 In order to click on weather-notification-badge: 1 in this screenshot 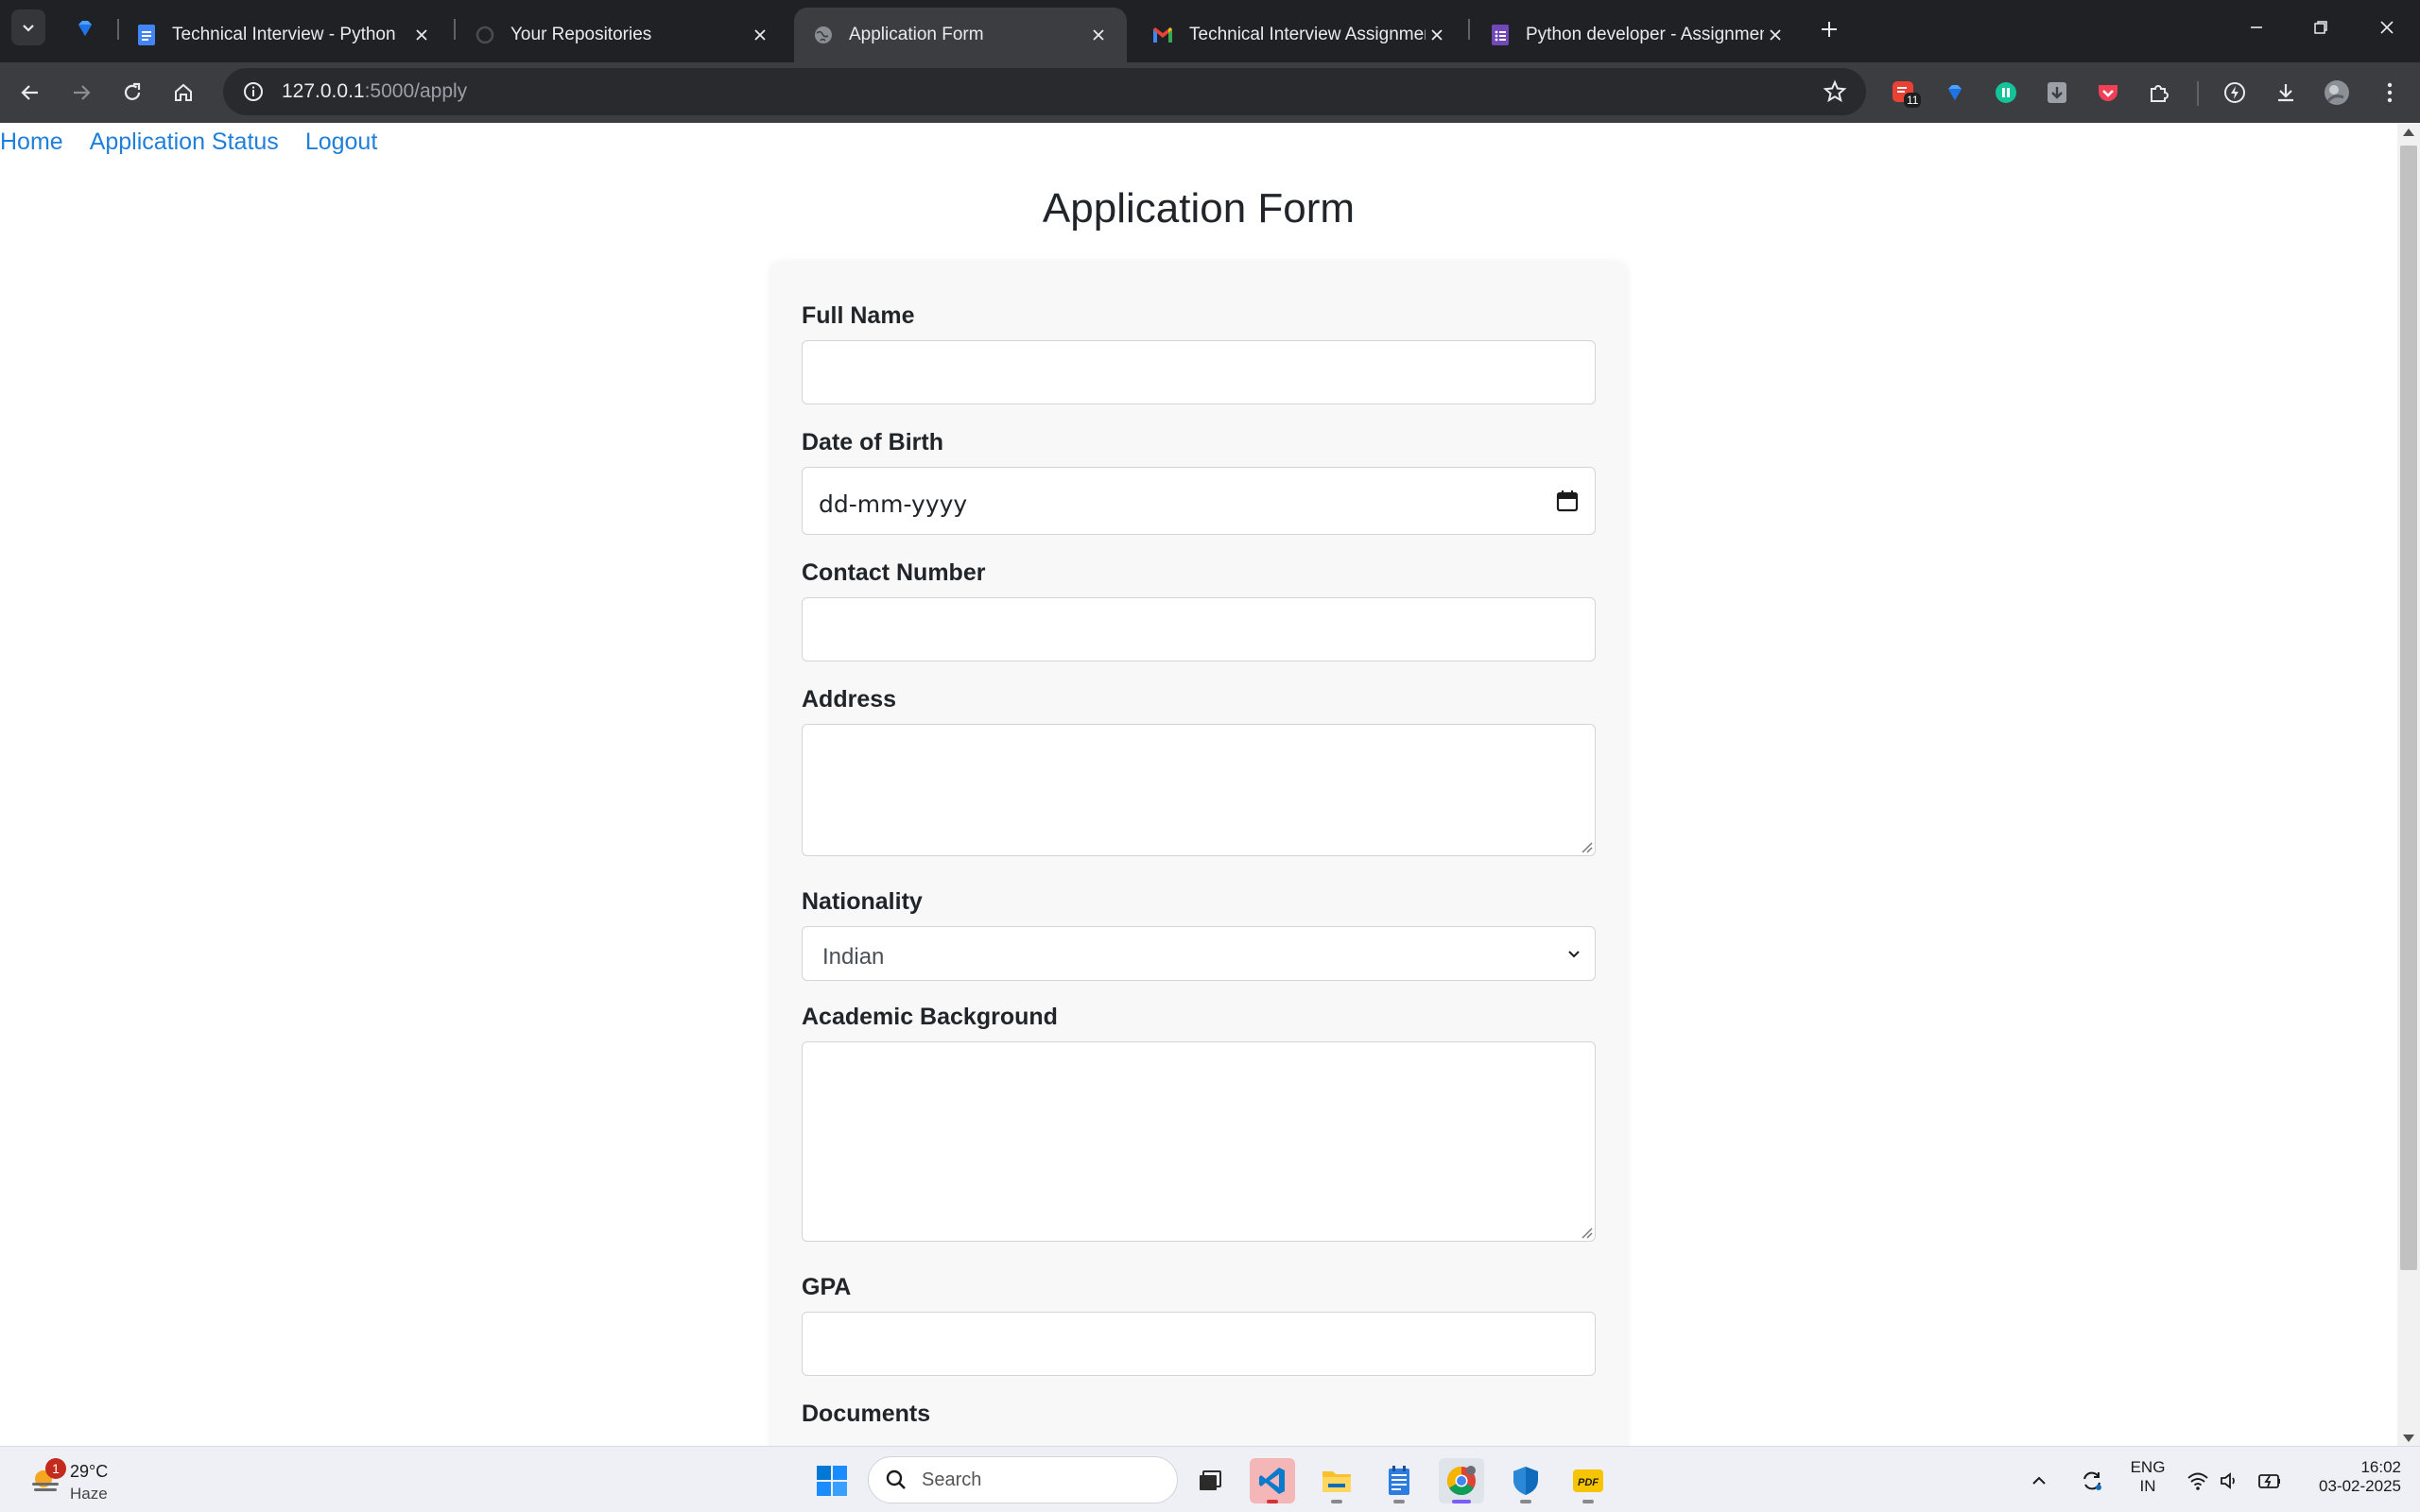, I will do `click(55, 1468)`.